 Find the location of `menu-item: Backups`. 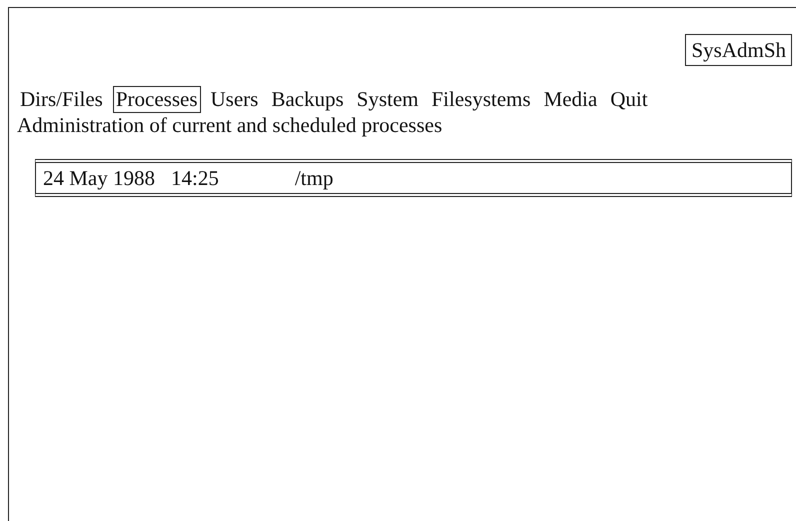

menu-item: Backups is located at coordinates (307, 100).